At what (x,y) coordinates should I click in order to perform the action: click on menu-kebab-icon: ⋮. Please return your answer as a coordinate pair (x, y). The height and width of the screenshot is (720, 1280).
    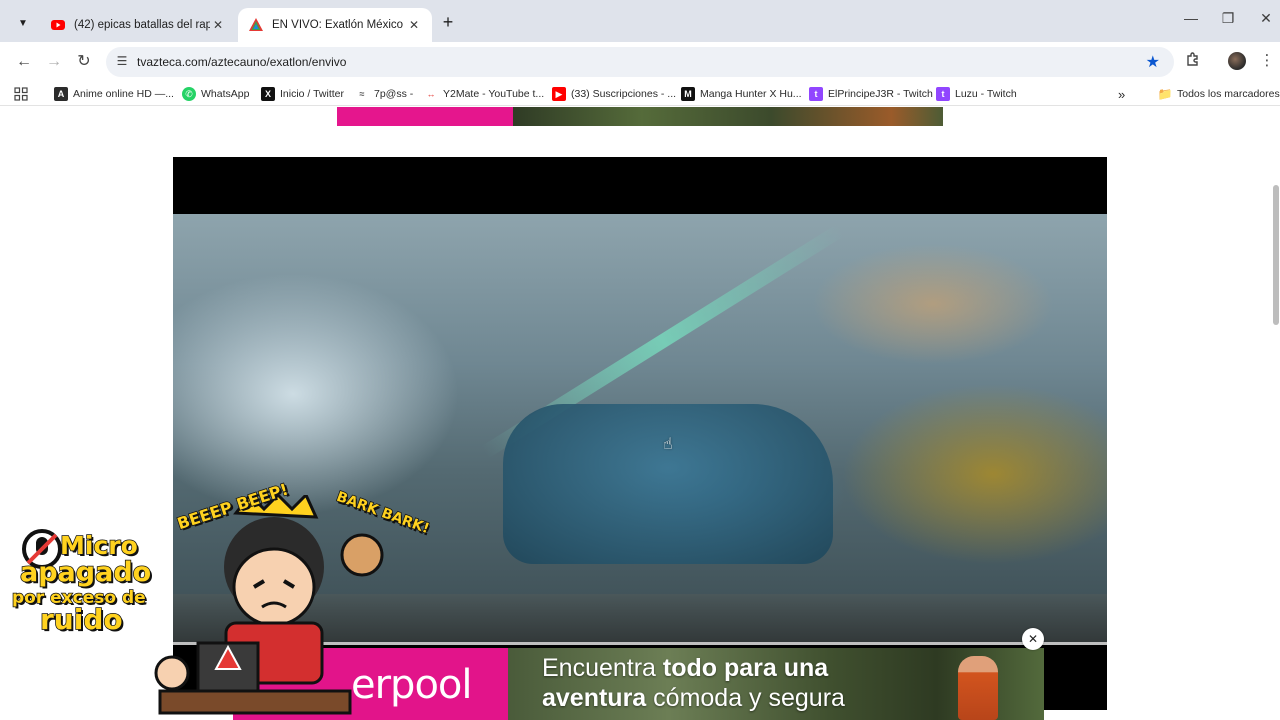
    Looking at the image, I should click on (1267, 63).